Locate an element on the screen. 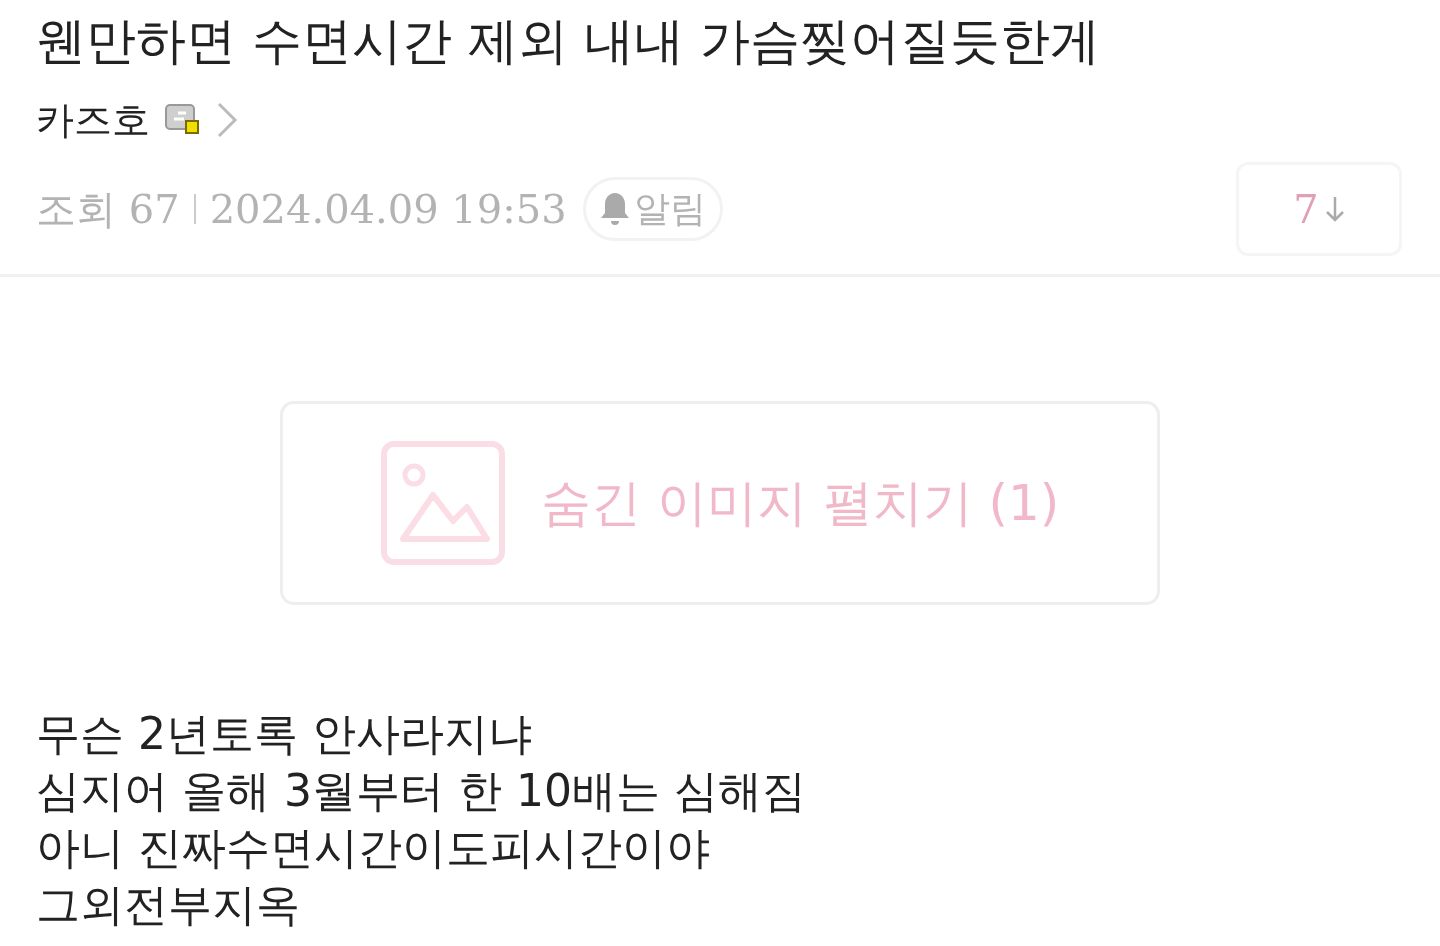 This screenshot has height=946, width=1440. show-hidden-image-button: 숨긴 이미지 펼치기 (1) is located at coordinates (720, 503).